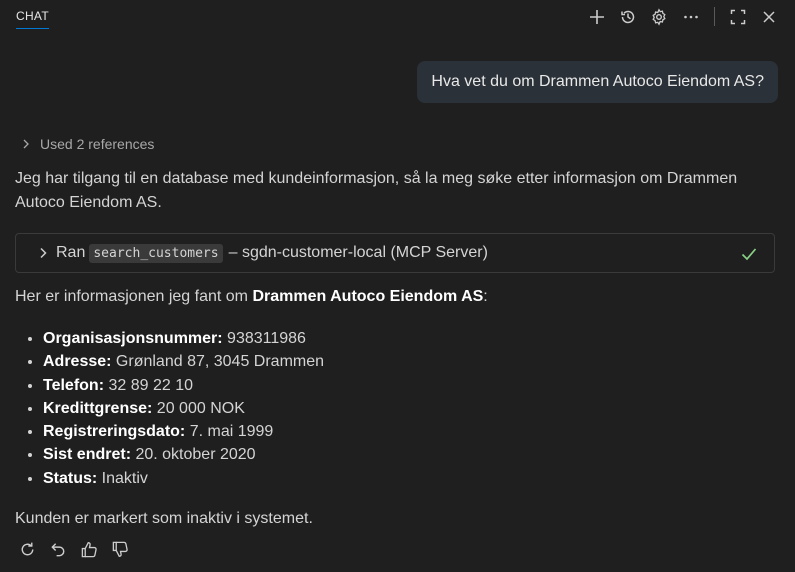 The height and width of the screenshot is (572, 795). Describe the element at coordinates (120, 549) in the screenshot. I see `thumbs-down-icon` at that location.